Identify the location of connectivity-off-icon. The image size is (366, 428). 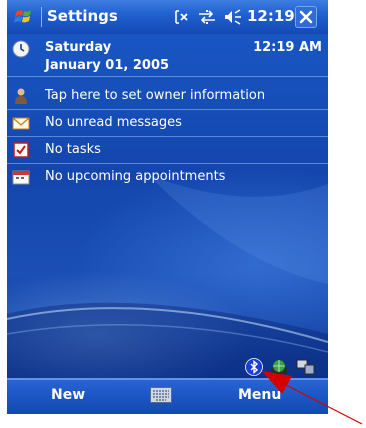
(182, 17).